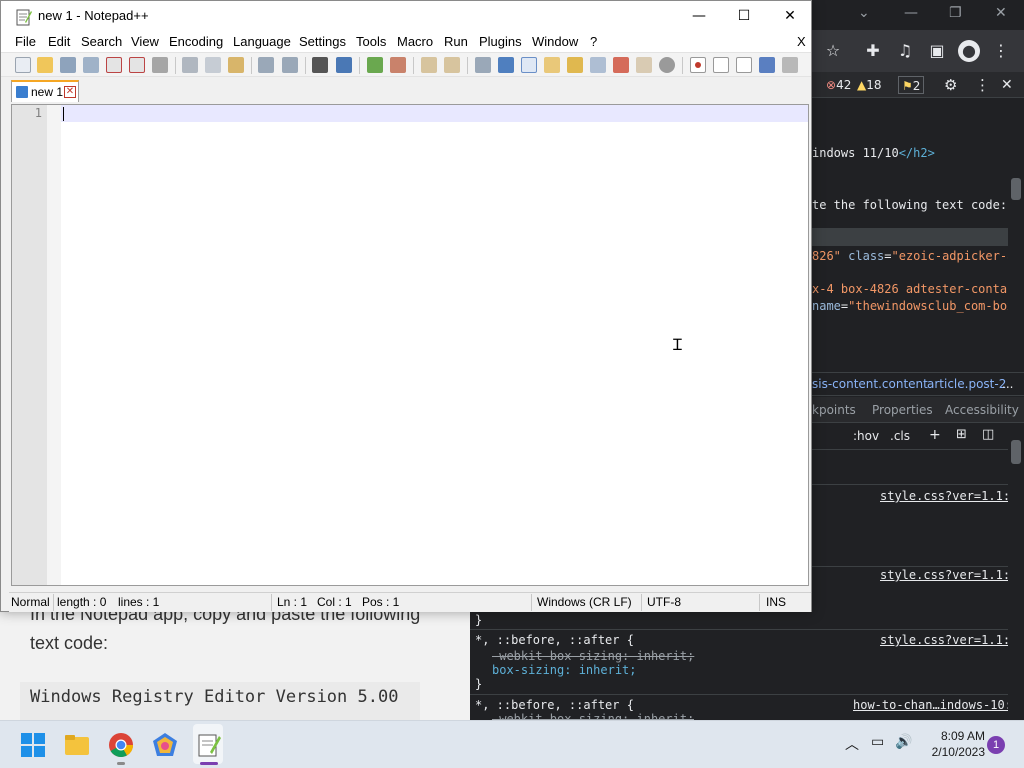 Image resolution: width=1024 pixels, height=768 pixels. Describe the element at coordinates (322, 41) in the screenshot. I see `menu-settings: Settings` at that location.